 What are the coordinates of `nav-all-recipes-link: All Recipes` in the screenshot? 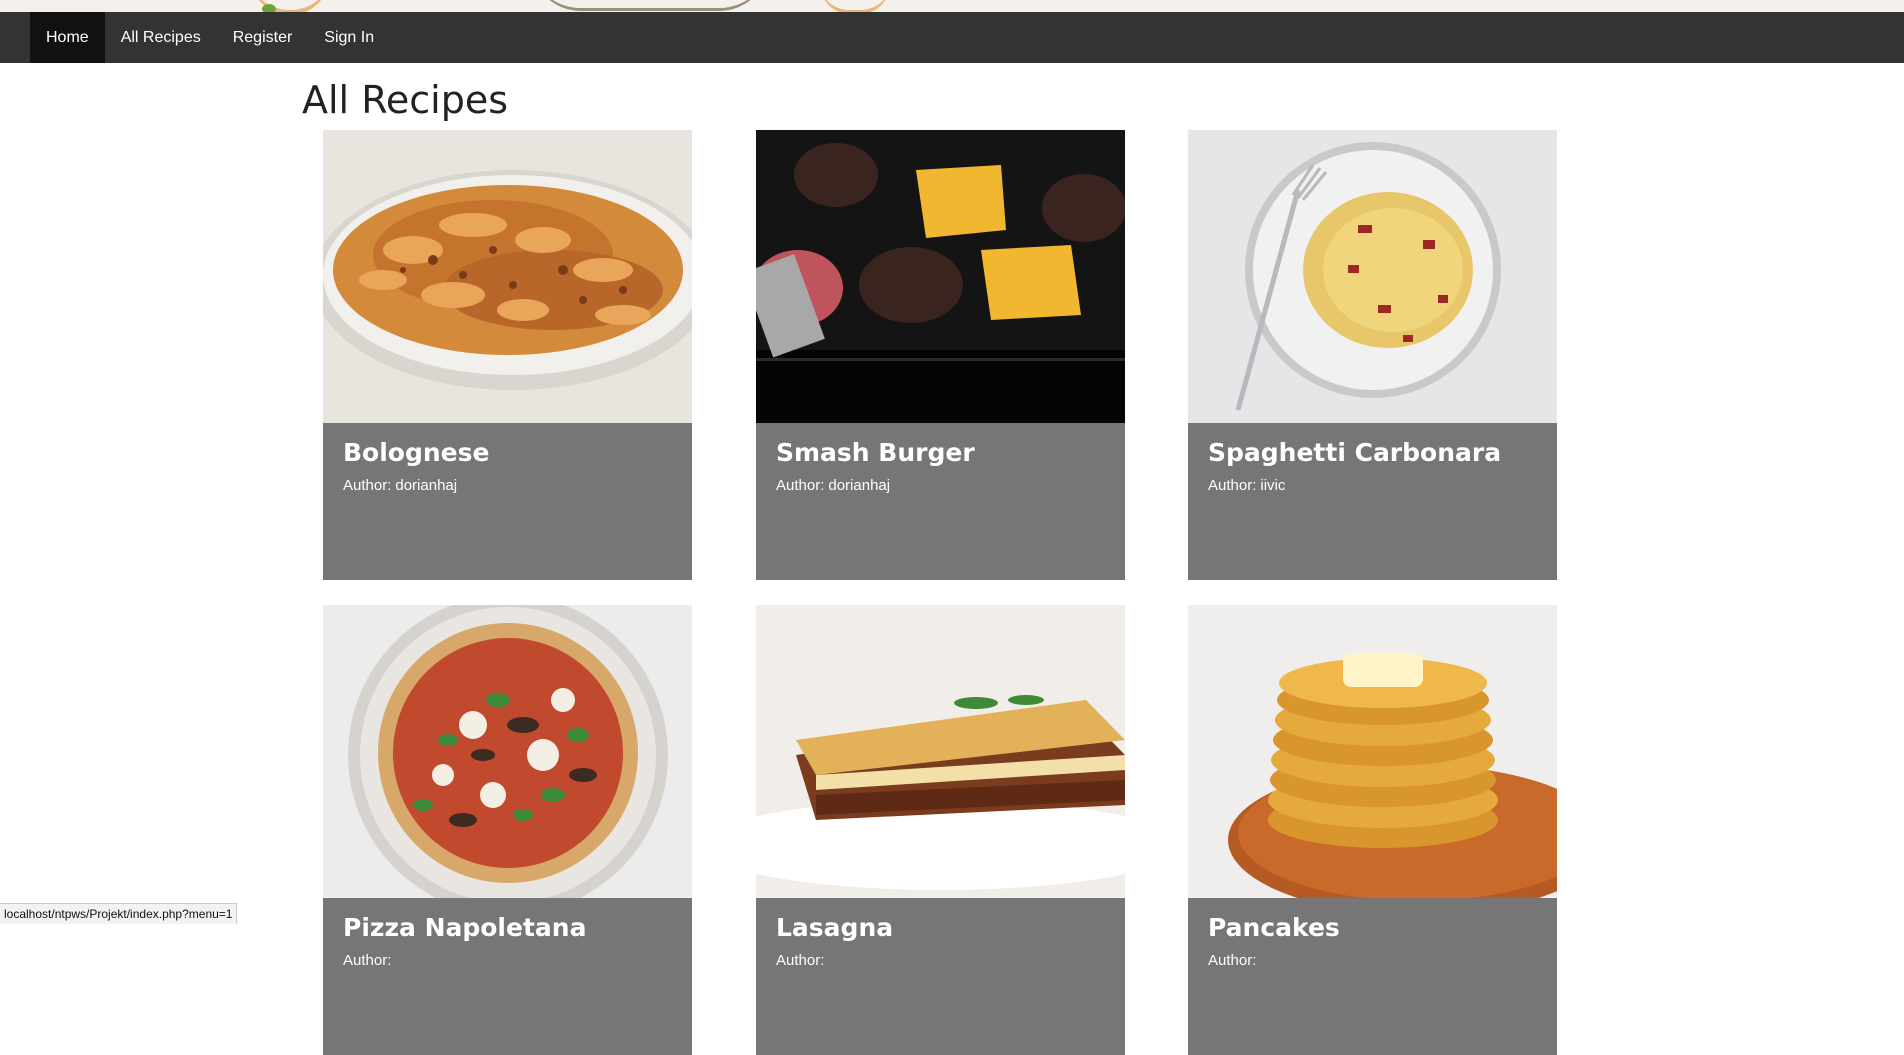 It's located at (161, 37).